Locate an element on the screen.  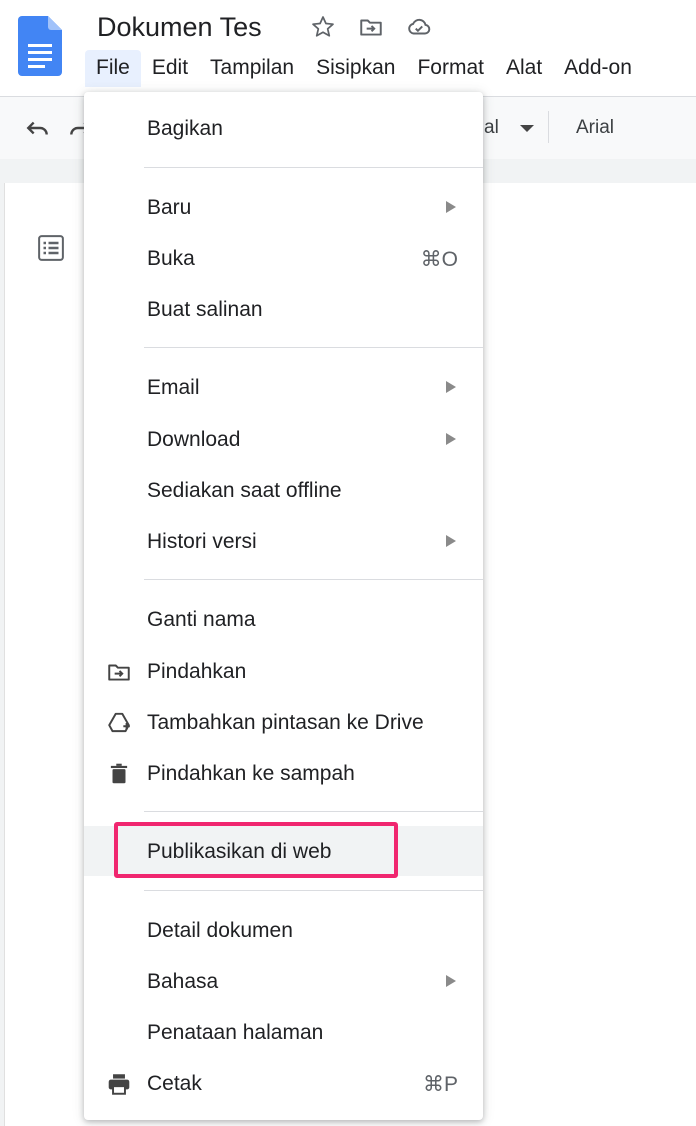
font-dropdown-caret-icon is located at coordinates (527, 128).